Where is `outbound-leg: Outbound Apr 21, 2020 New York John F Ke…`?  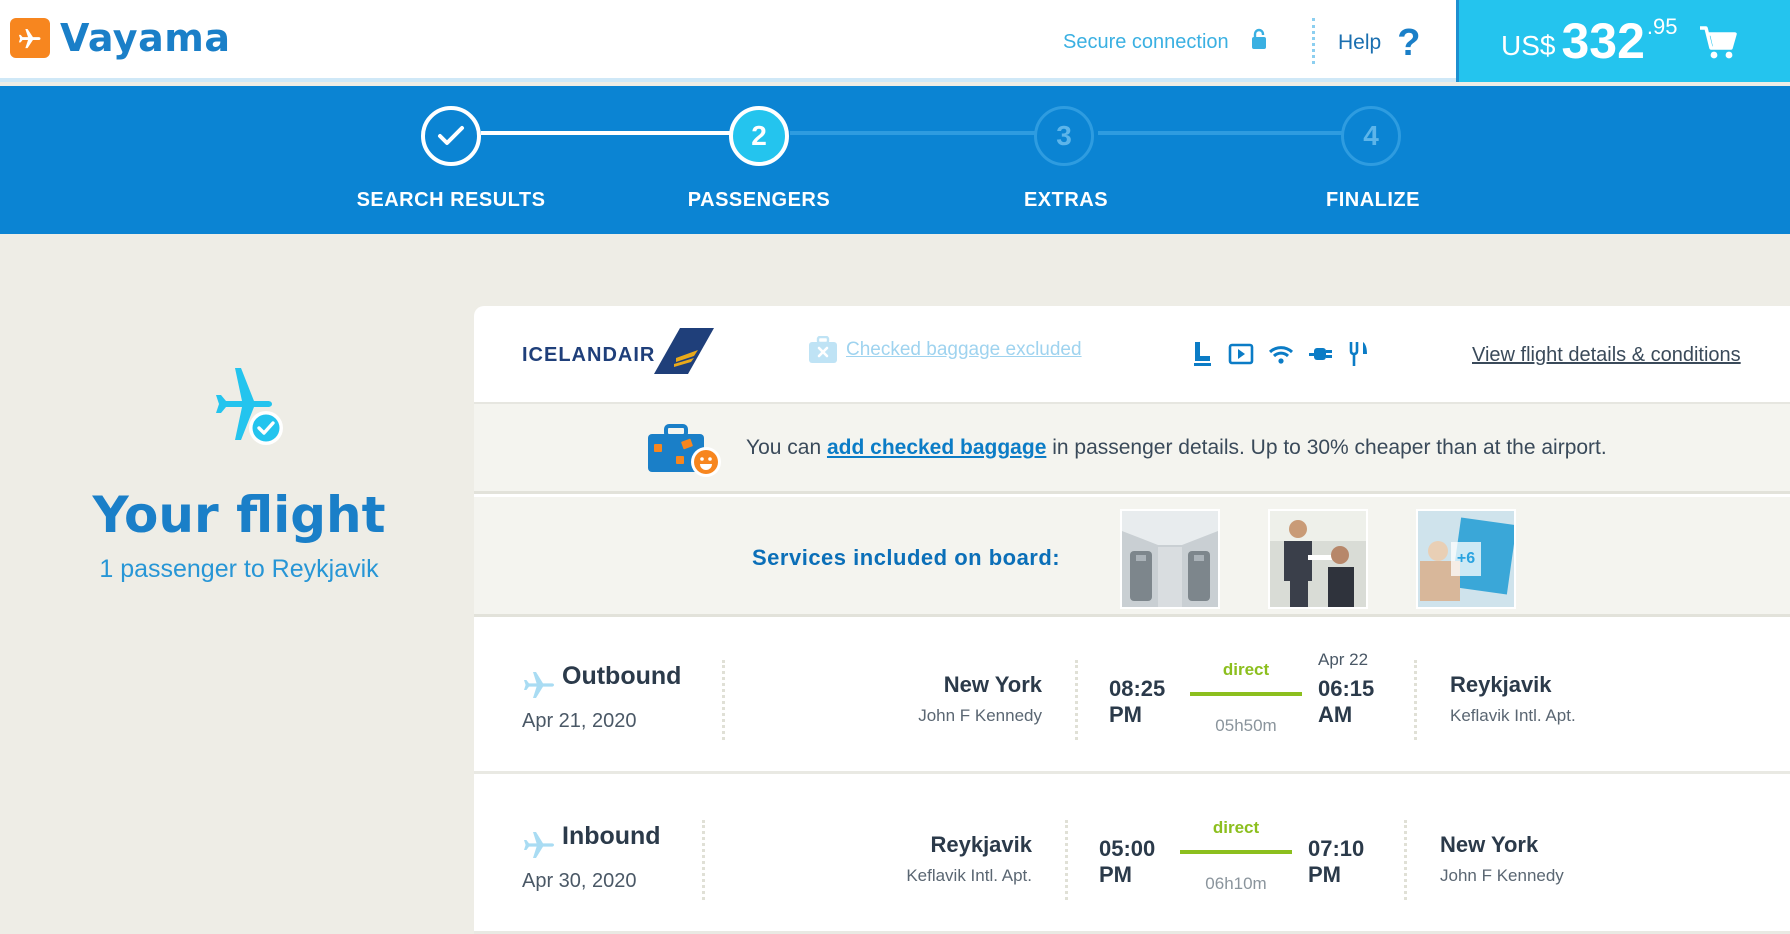
outbound-leg: Outbound Apr 21, 2020 New York John F Ke… is located at coordinates (1132, 697).